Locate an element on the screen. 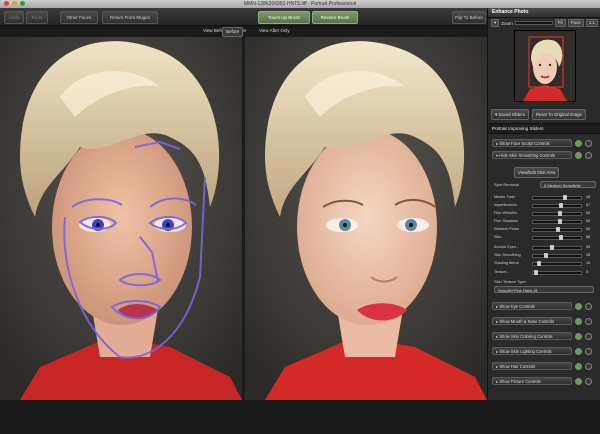  skin-coloring-controls-button: ▸ Show Skin Coloring Controls is located at coordinates (532, 336).